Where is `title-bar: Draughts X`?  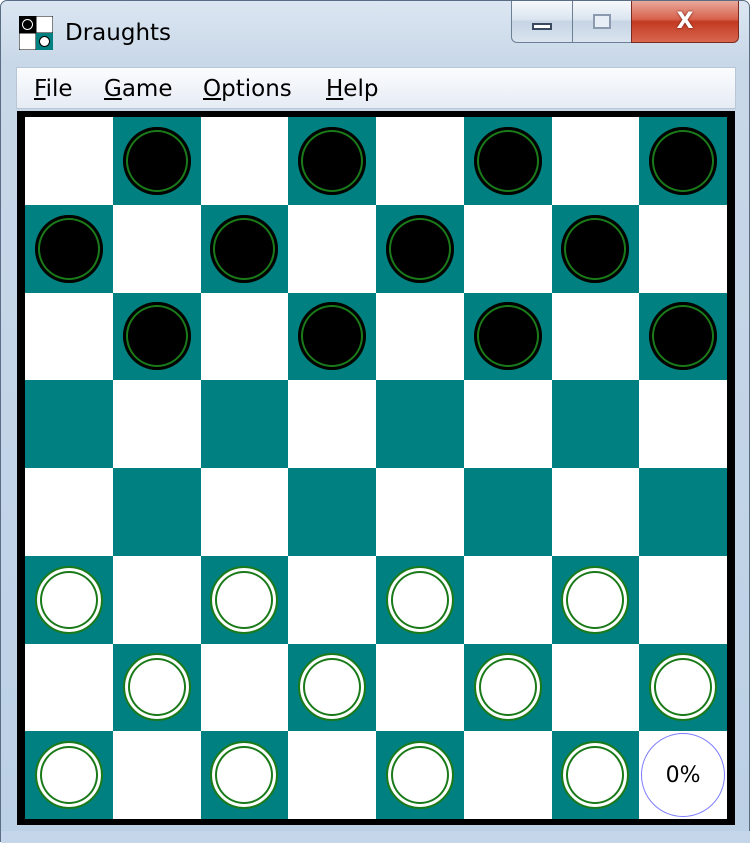 title-bar: Draughts X is located at coordinates (375, 32).